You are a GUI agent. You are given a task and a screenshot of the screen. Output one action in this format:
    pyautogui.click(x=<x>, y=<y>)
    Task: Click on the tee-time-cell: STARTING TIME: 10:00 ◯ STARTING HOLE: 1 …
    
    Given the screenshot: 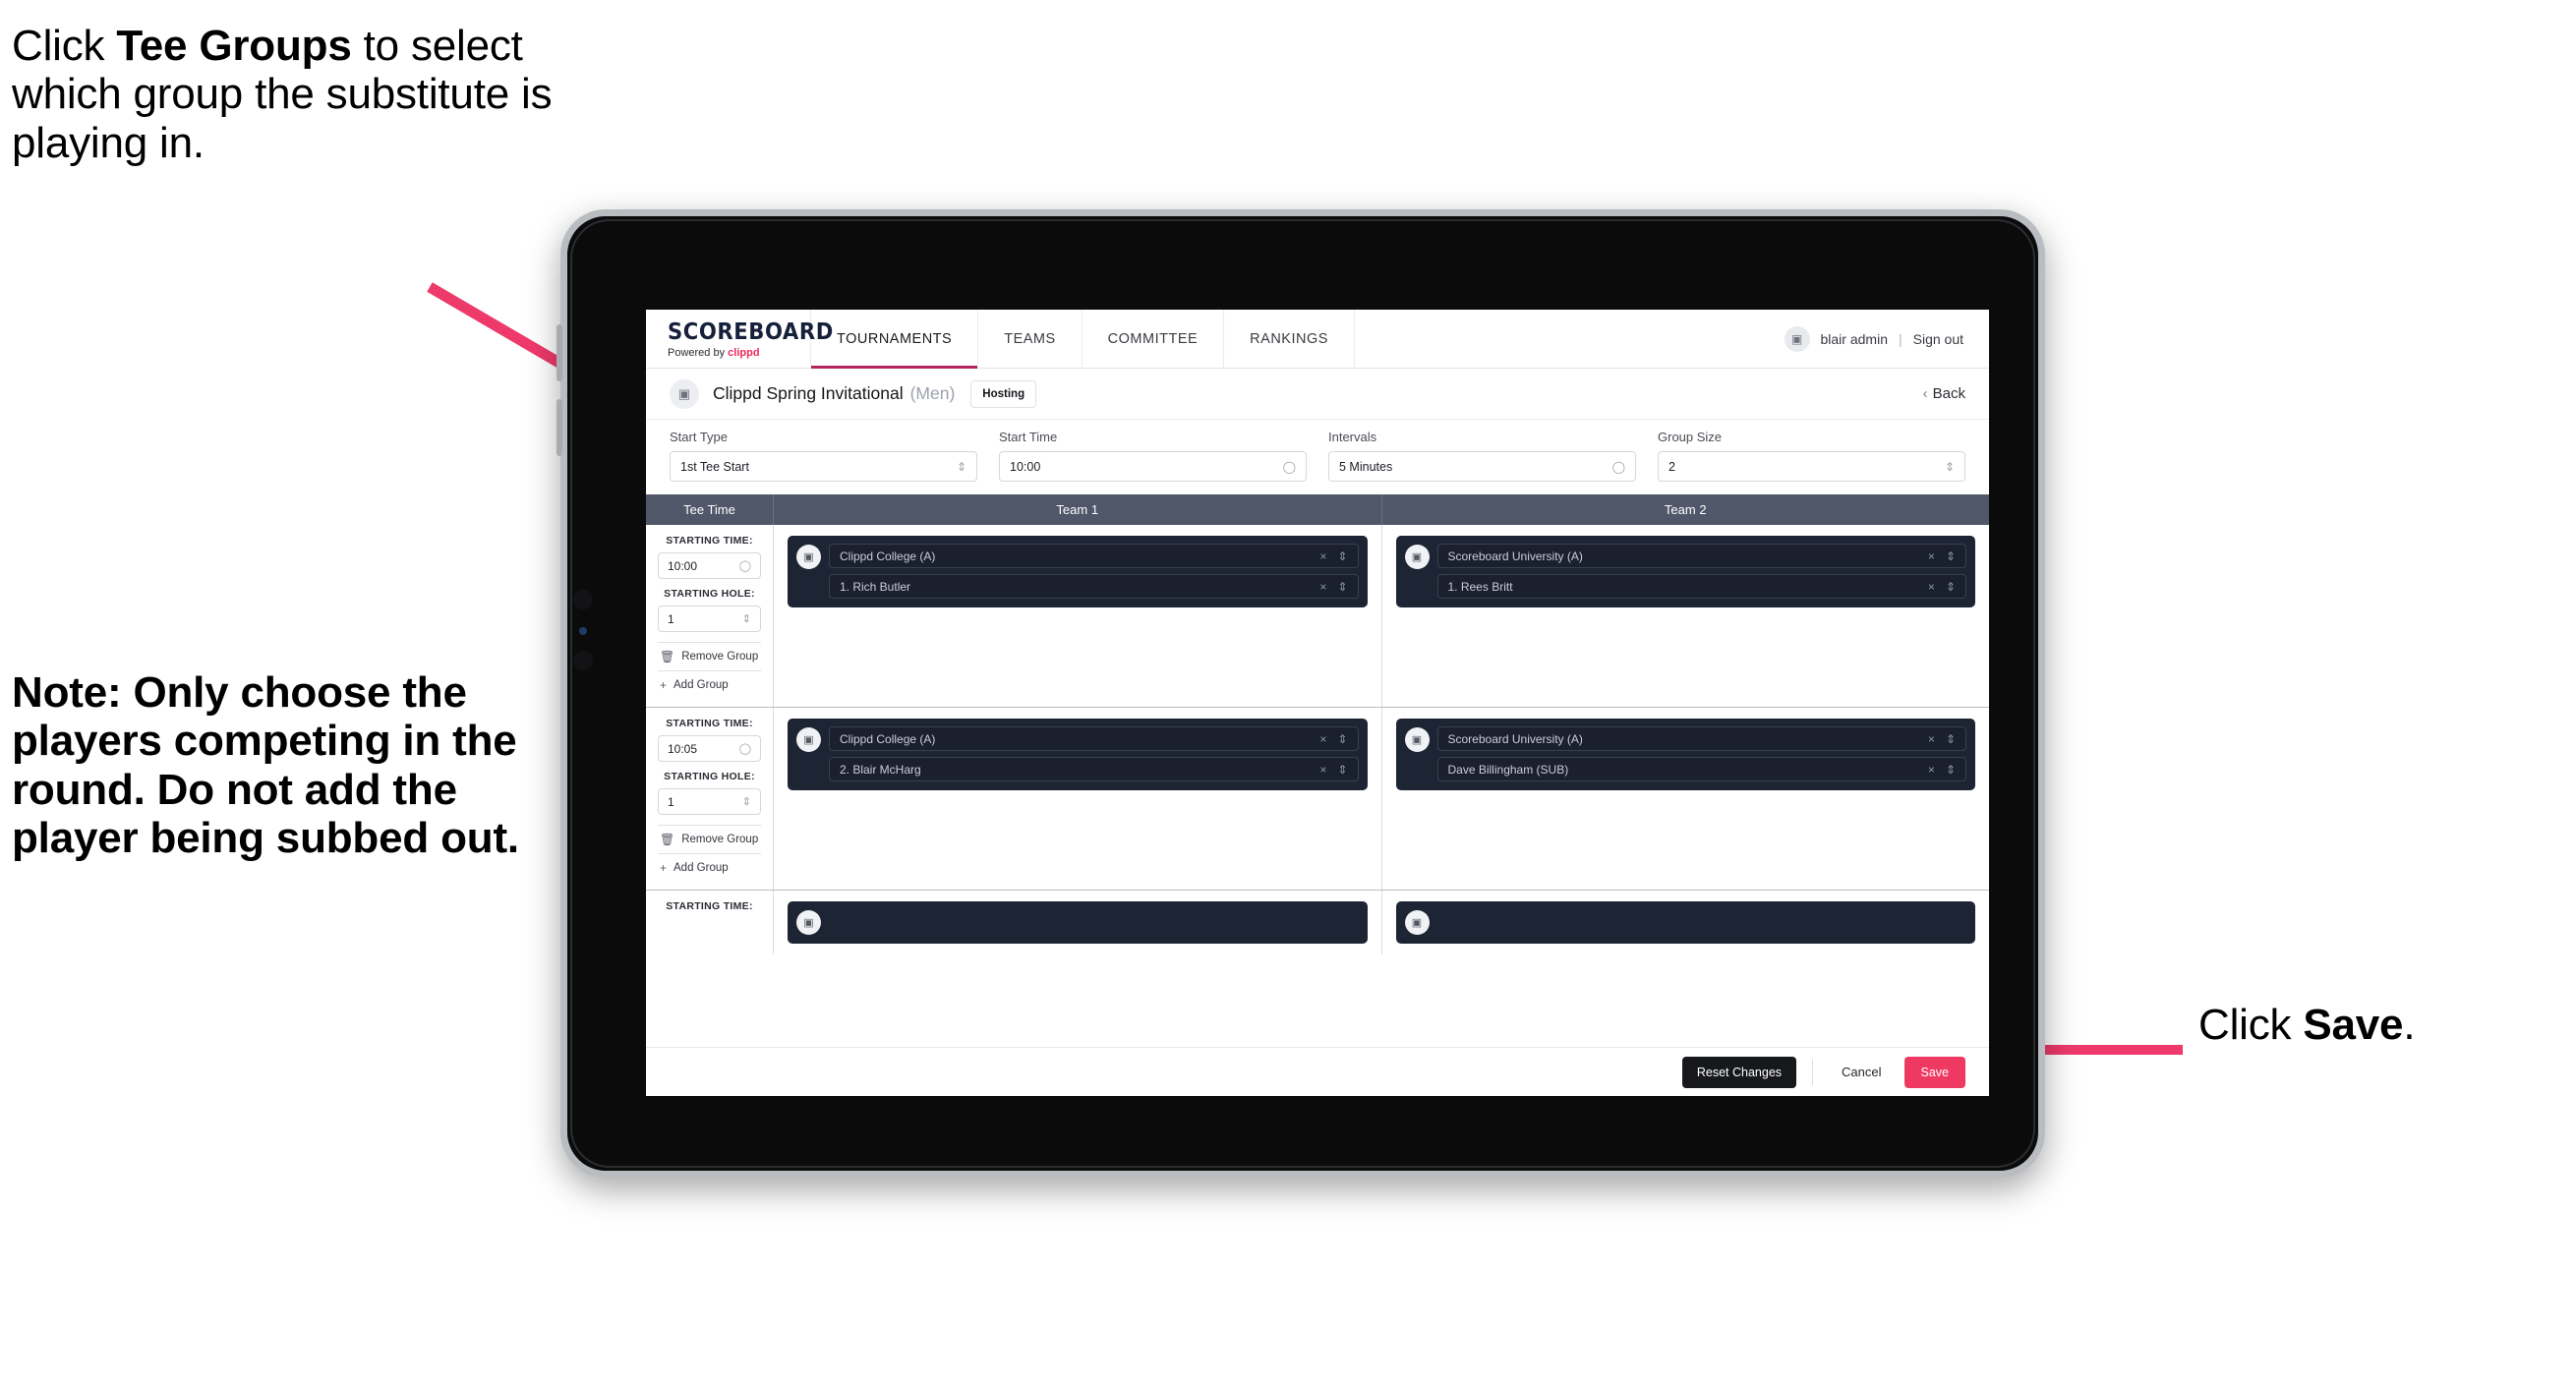 What is the action you would take?
    pyautogui.click(x=710, y=616)
    